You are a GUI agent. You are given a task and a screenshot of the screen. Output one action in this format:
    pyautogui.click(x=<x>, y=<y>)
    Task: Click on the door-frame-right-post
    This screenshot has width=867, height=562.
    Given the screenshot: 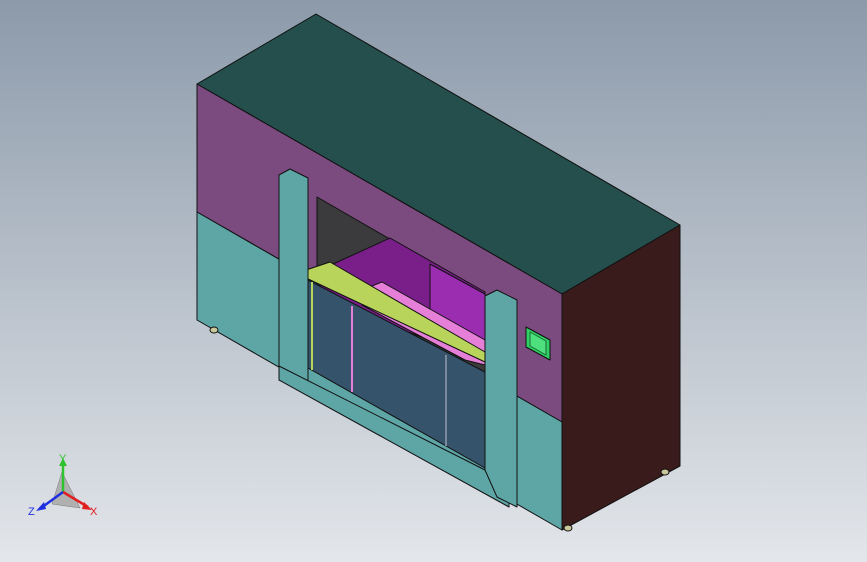 What is the action you would take?
    pyautogui.click(x=501, y=398)
    